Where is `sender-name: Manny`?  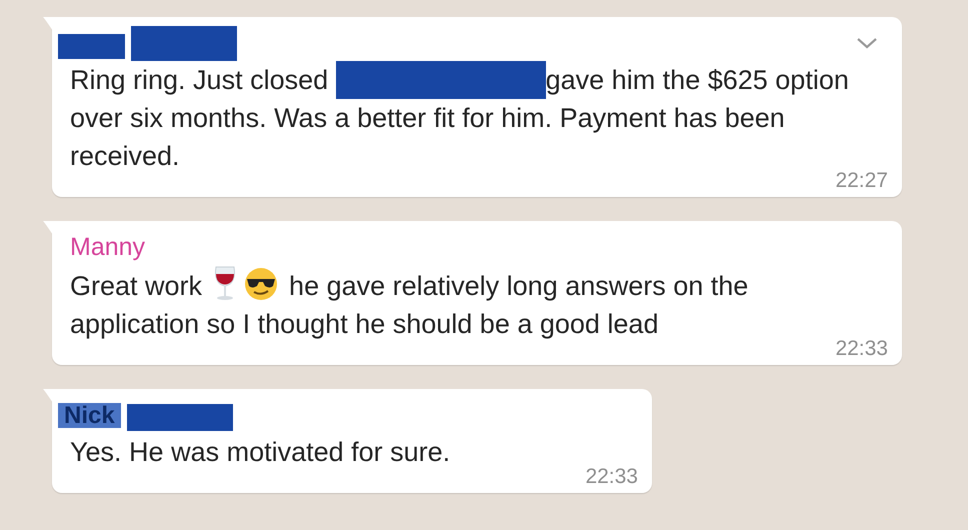
sender-name: Manny is located at coordinates (108, 247).